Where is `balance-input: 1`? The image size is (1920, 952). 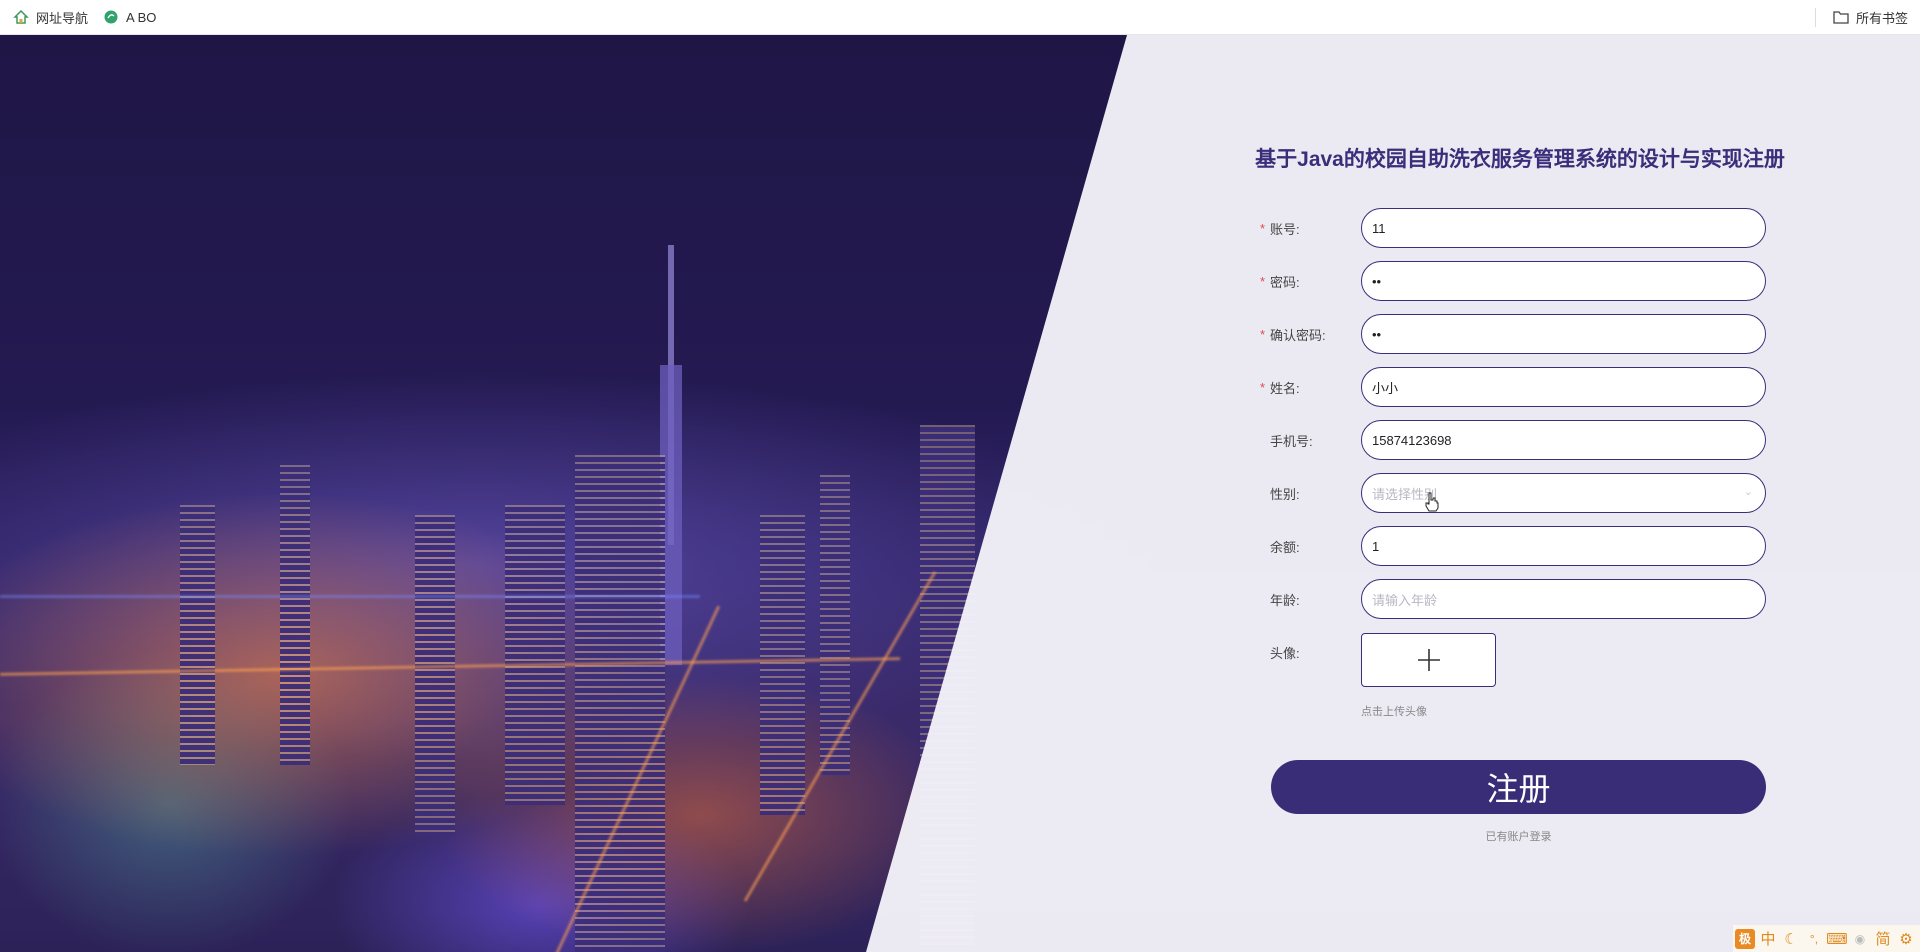
balance-input: 1 is located at coordinates (1563, 546).